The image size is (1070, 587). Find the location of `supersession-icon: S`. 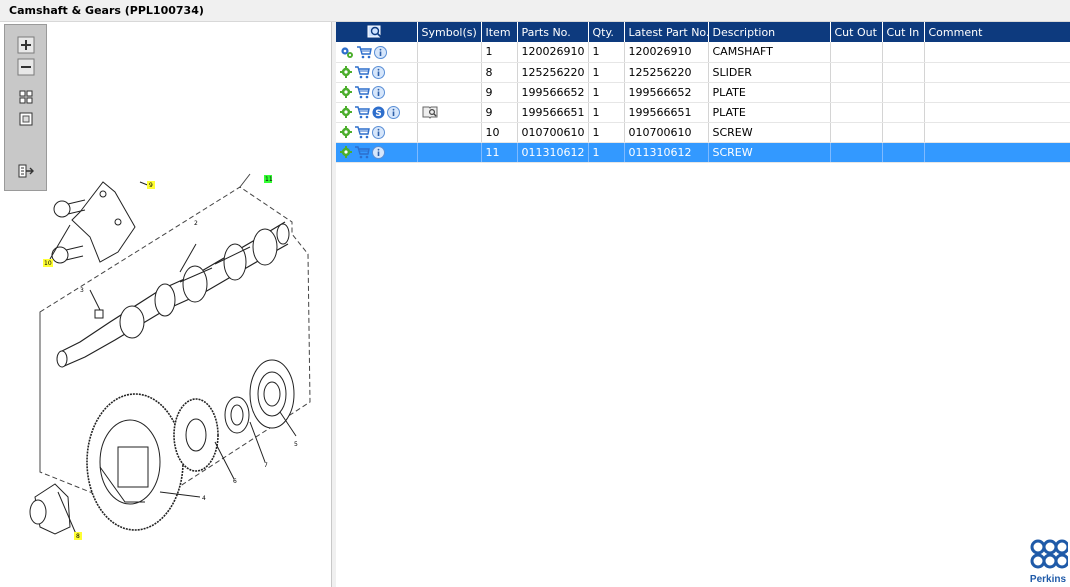

supersession-icon: S is located at coordinates (378, 112).